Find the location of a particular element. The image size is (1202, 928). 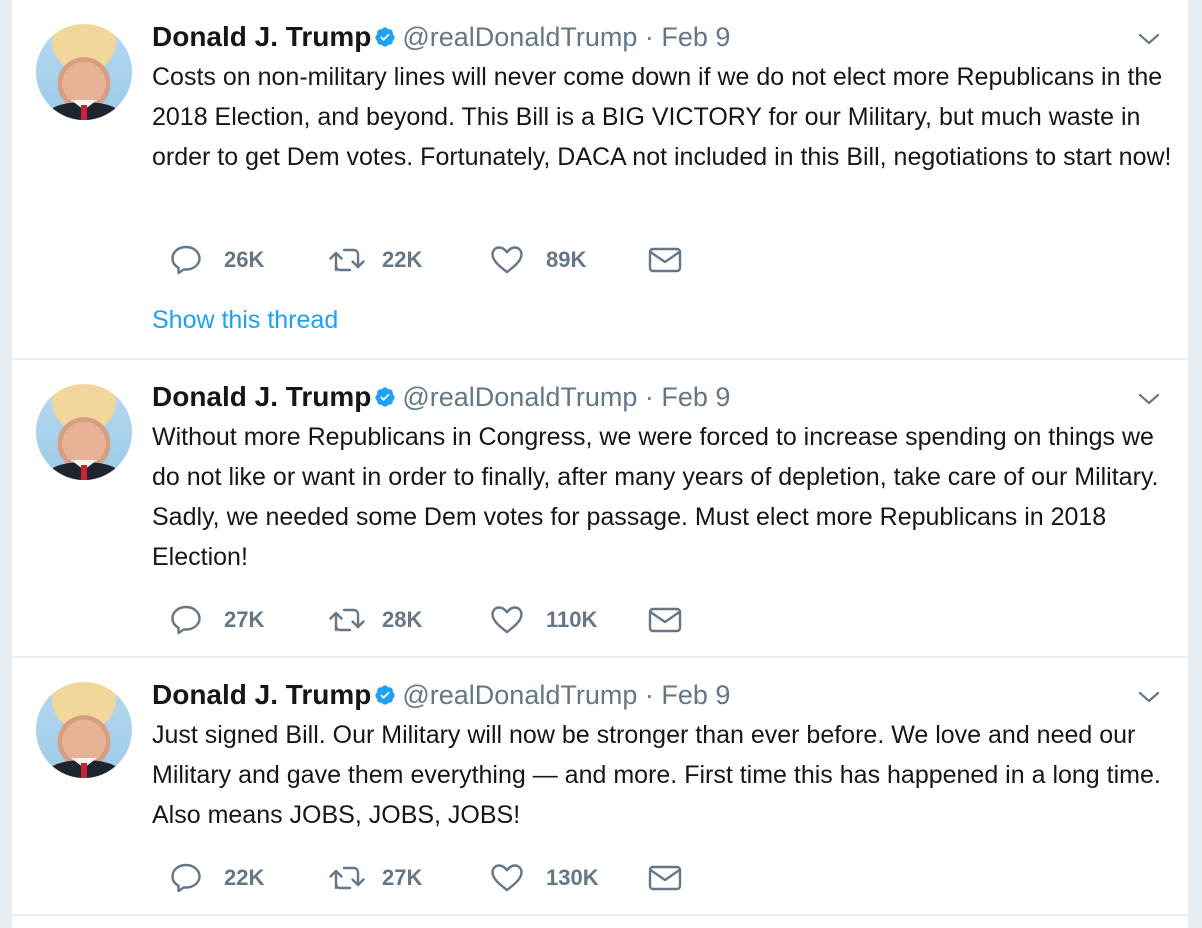

like-button: 89K is located at coordinates (538, 260).